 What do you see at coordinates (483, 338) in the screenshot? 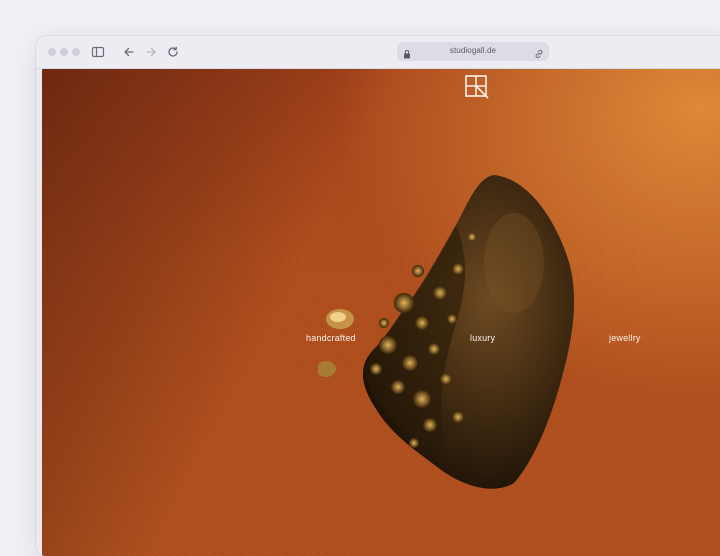
I see `tagline-word-luxury: luxury` at bounding box center [483, 338].